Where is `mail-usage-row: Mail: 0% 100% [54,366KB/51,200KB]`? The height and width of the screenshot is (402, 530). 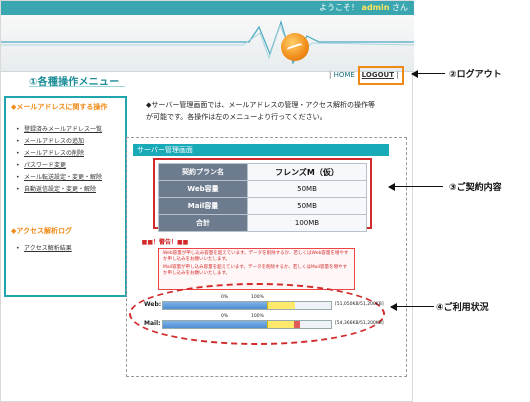 mail-usage-row: Mail: 0% 100% [54,366KB/51,200KB] is located at coordinates (264, 322).